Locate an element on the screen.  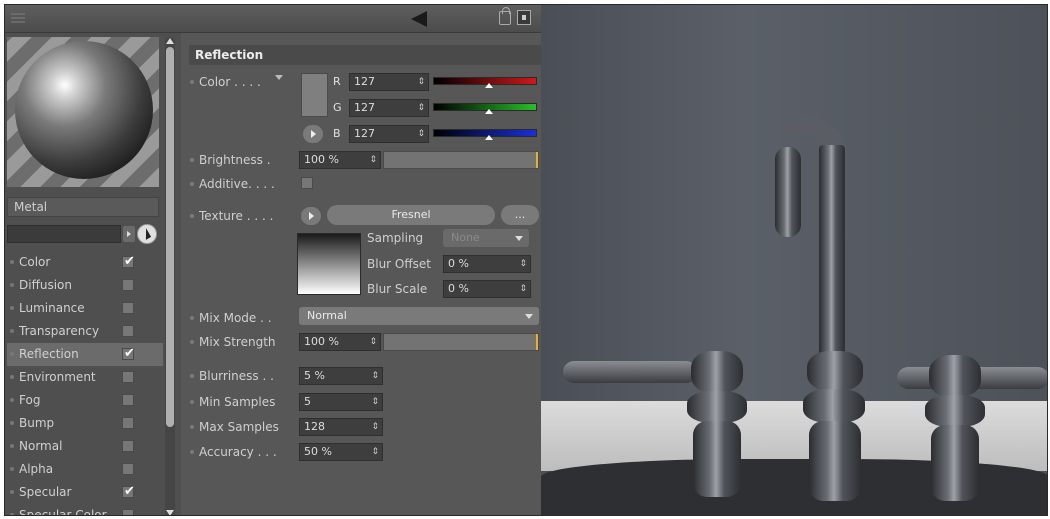
r-value: 127 is located at coordinates (364, 81).